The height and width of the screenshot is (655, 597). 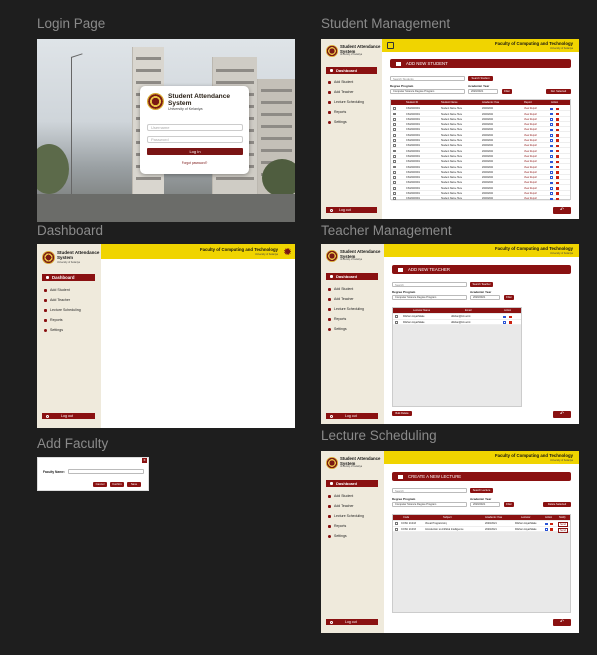 I want to click on bulk-delete-button: Bulk Delete, so click(x=402, y=413).